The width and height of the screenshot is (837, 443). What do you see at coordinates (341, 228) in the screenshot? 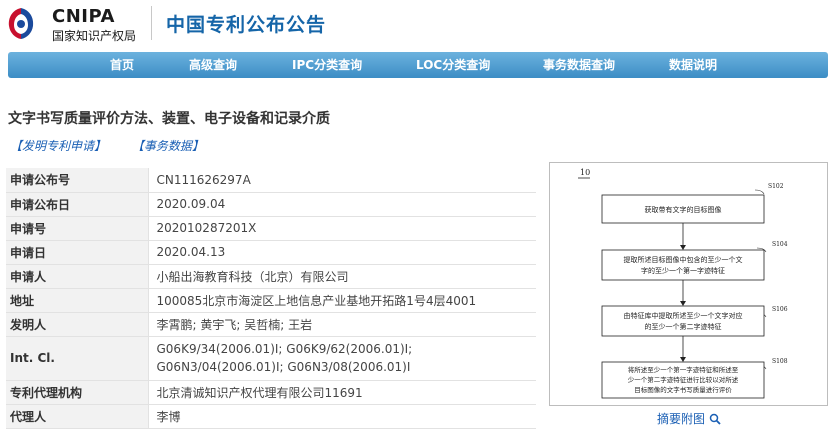
I see `field-value: 202010287201X` at bounding box center [341, 228].